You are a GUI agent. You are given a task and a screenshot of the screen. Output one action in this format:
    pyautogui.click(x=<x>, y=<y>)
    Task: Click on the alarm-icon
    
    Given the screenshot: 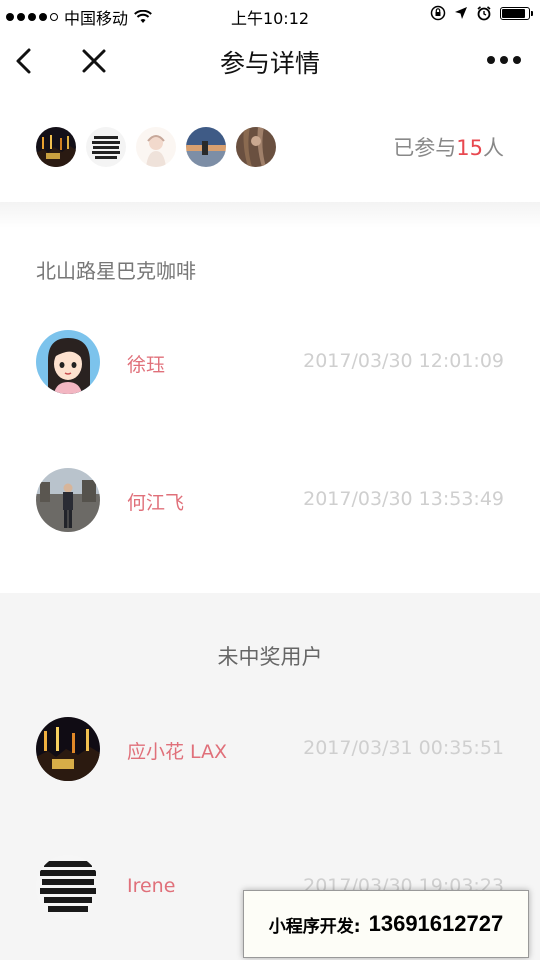 What is the action you would take?
    pyautogui.click(x=484, y=13)
    